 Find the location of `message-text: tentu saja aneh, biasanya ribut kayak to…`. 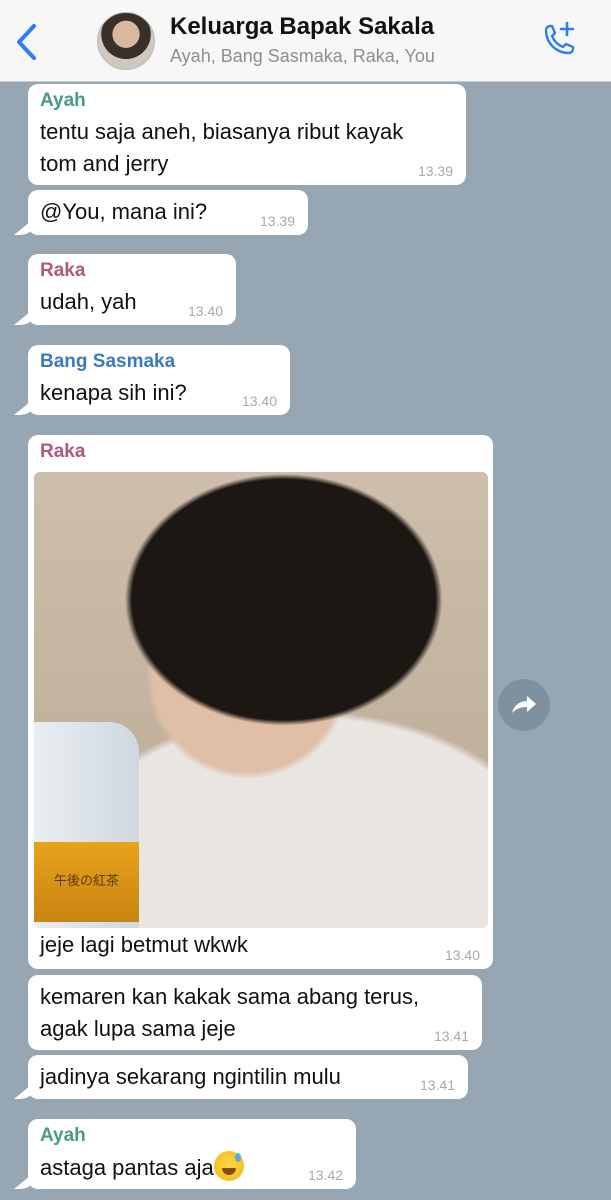

message-text: tentu saja aneh, biasanya ribut kayak to… is located at coordinates (222, 147).